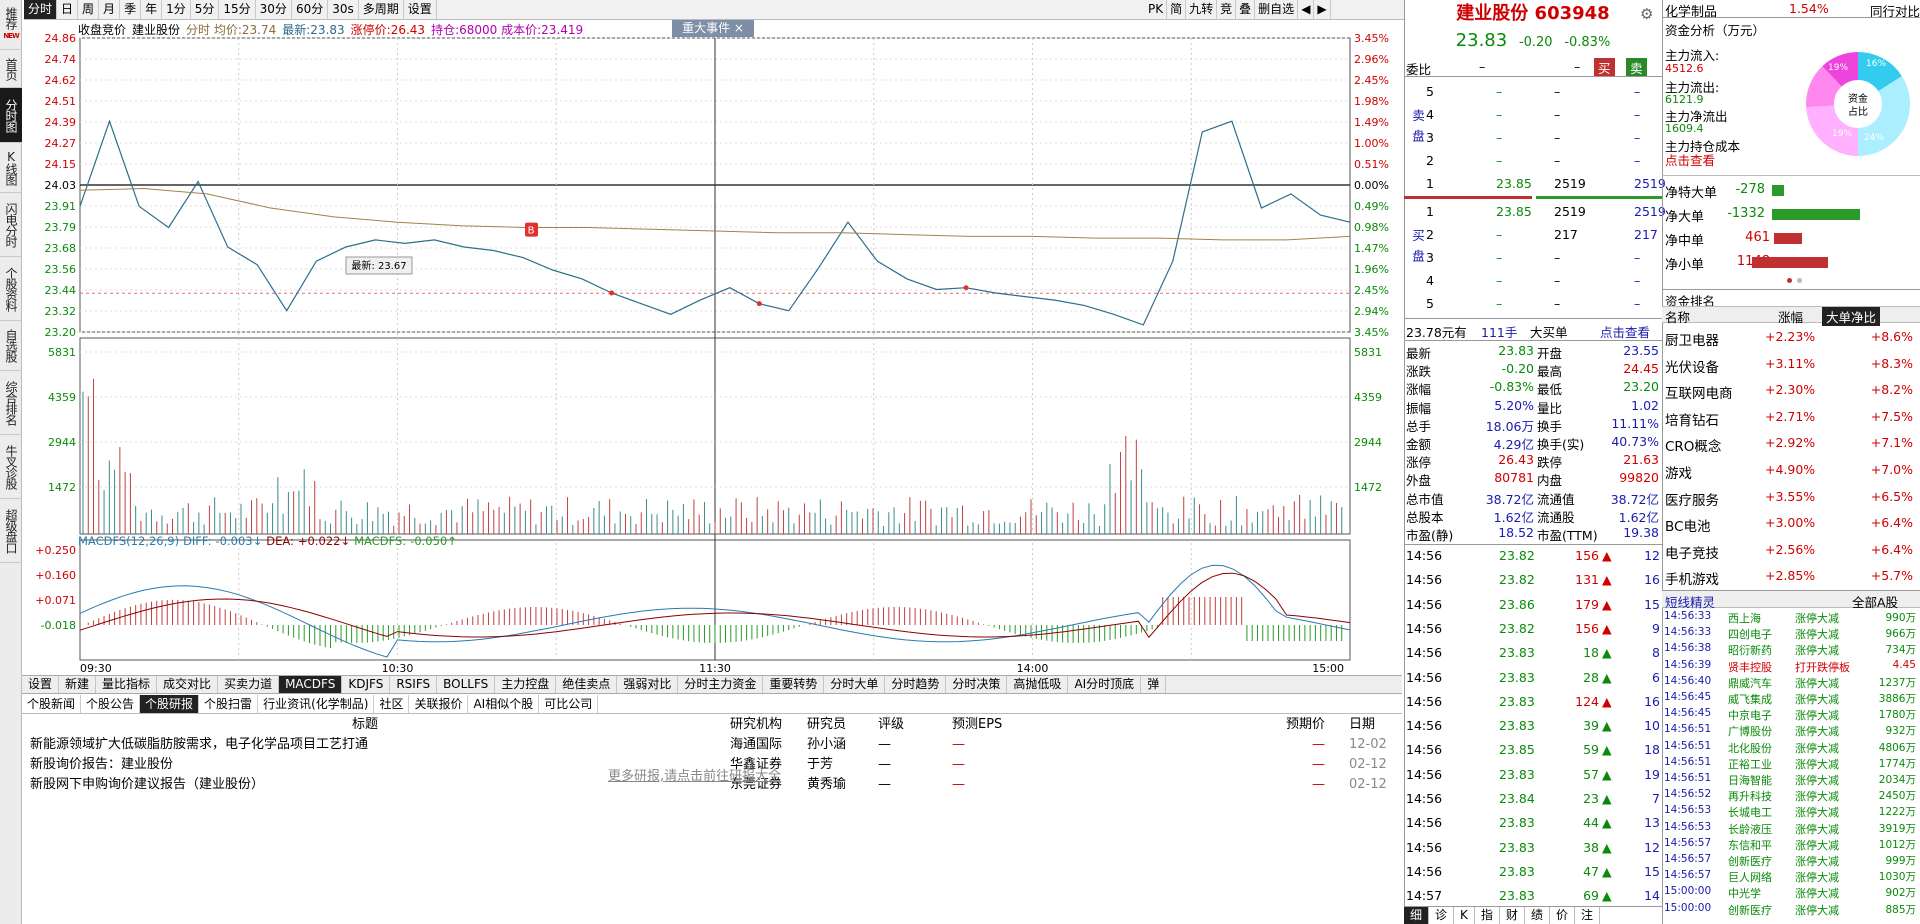  Describe the element at coordinates (1750, 634) in the screenshot. I see `spirit-stock: 四创电子` at that location.